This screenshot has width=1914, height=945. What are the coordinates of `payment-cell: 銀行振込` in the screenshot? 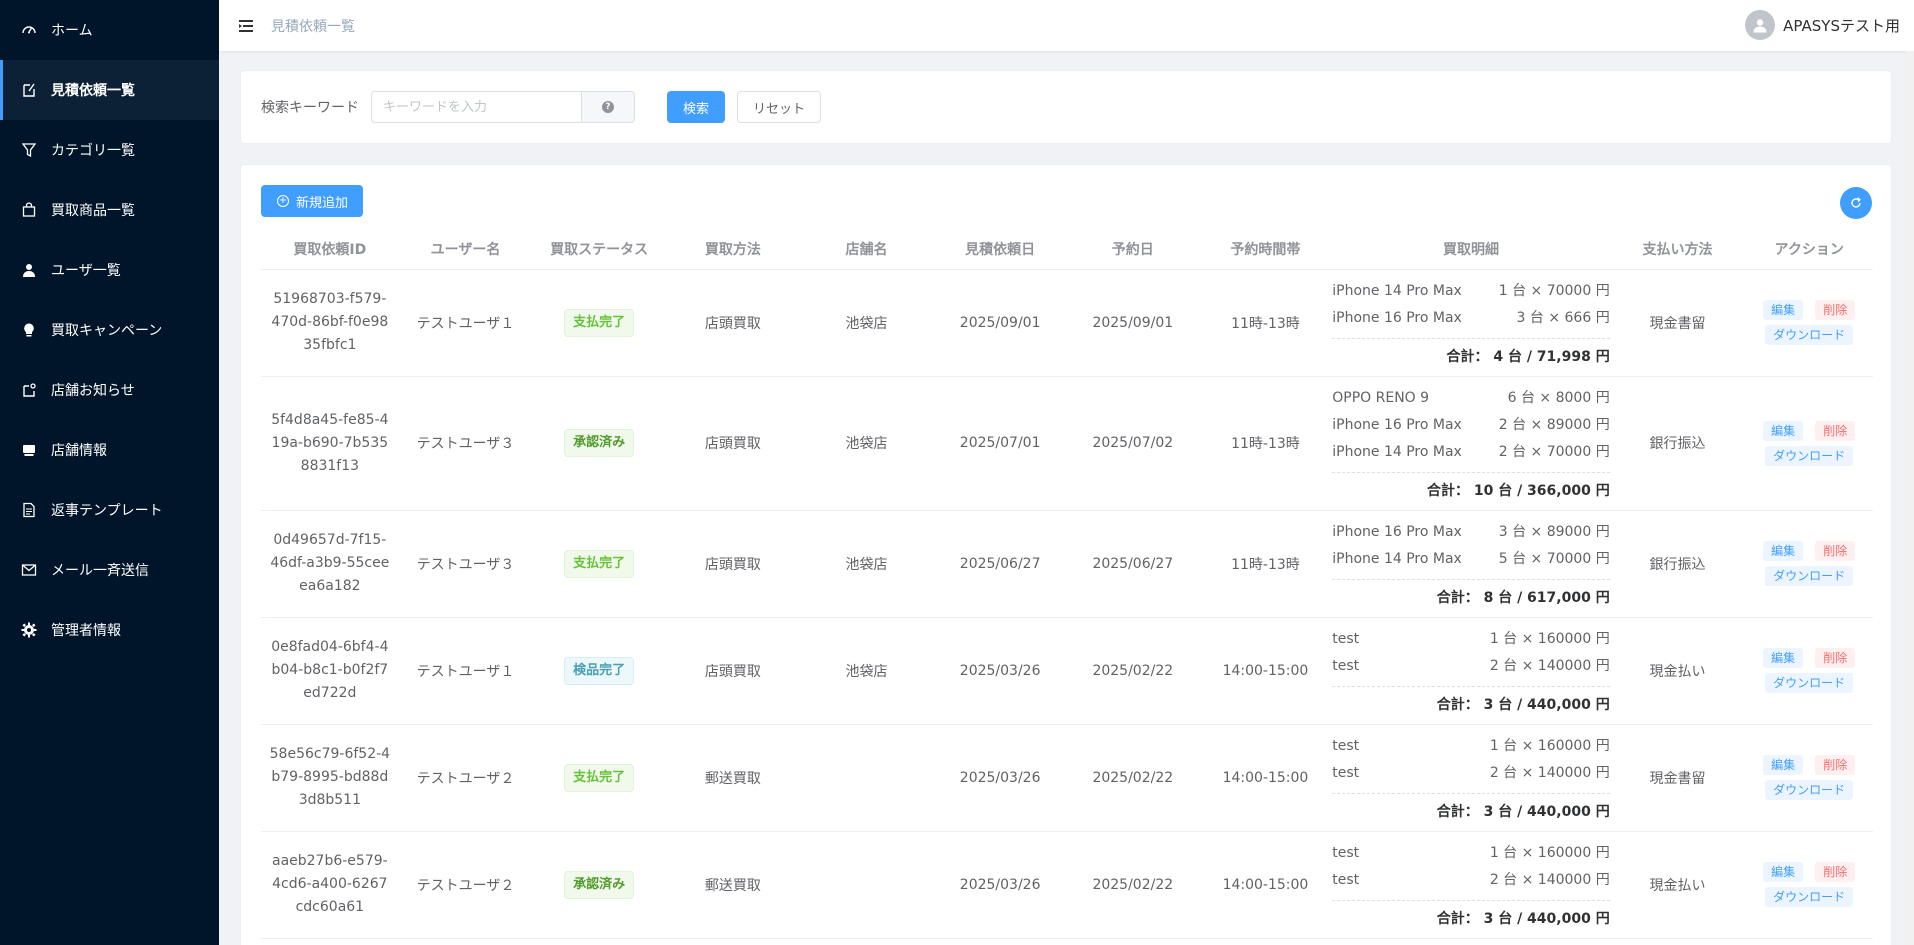 It's located at (1677, 443).